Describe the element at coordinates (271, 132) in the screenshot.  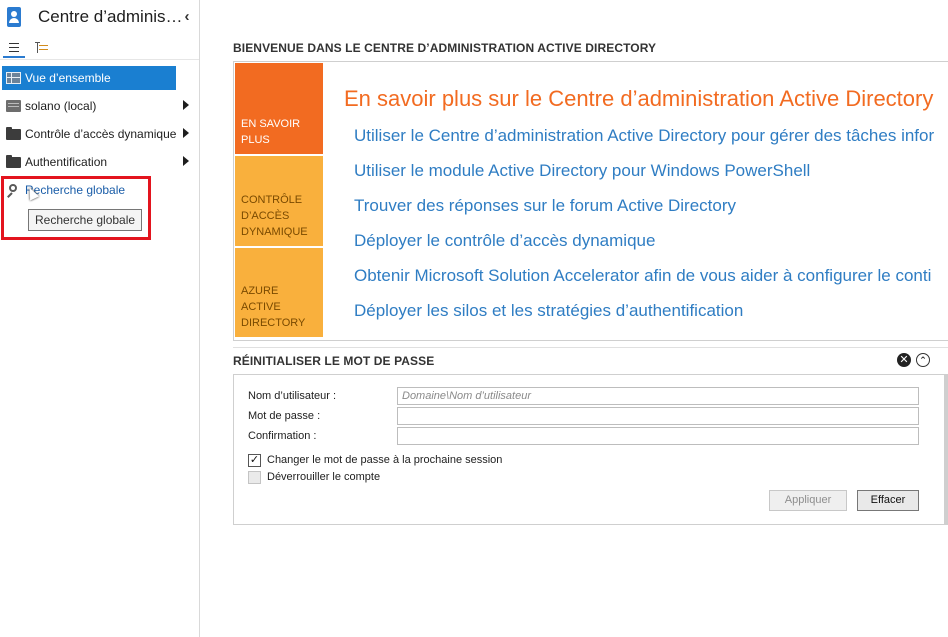
I see `tile-label: EN SAVOIR PLUS` at that location.